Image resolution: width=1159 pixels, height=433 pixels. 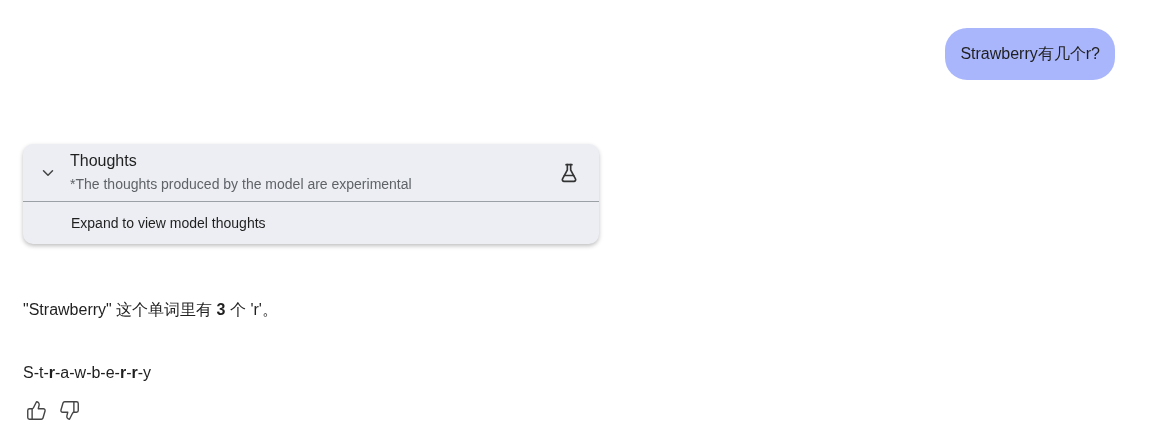 What do you see at coordinates (151, 310) in the screenshot?
I see `answer-paragraph: "Strawberry" 这个单词里有 3 个 'r'。` at bounding box center [151, 310].